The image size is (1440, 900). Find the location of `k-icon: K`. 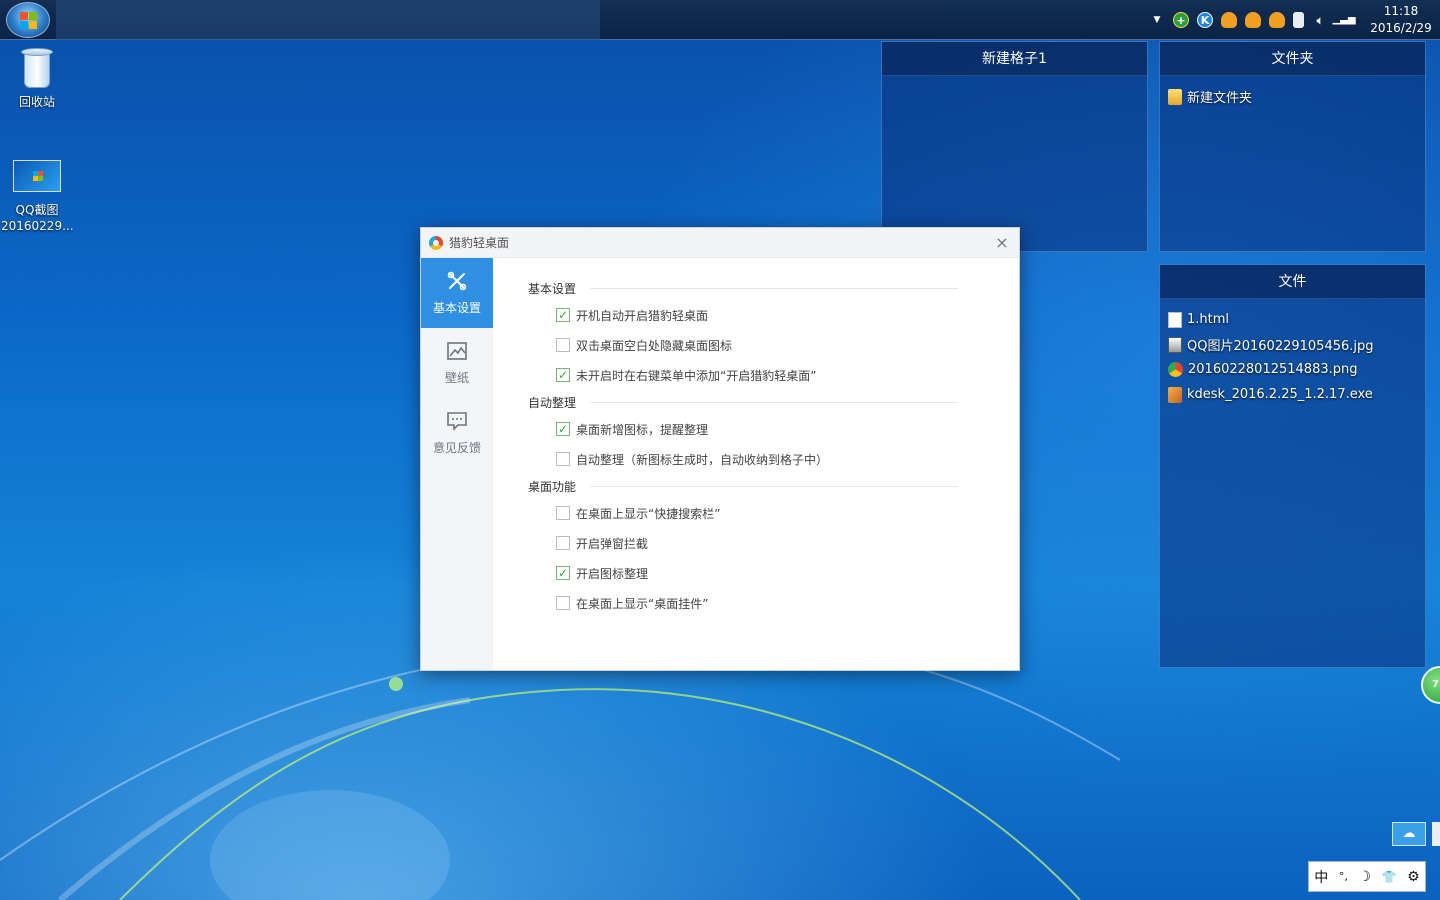

k-icon: K is located at coordinates (1205, 20).